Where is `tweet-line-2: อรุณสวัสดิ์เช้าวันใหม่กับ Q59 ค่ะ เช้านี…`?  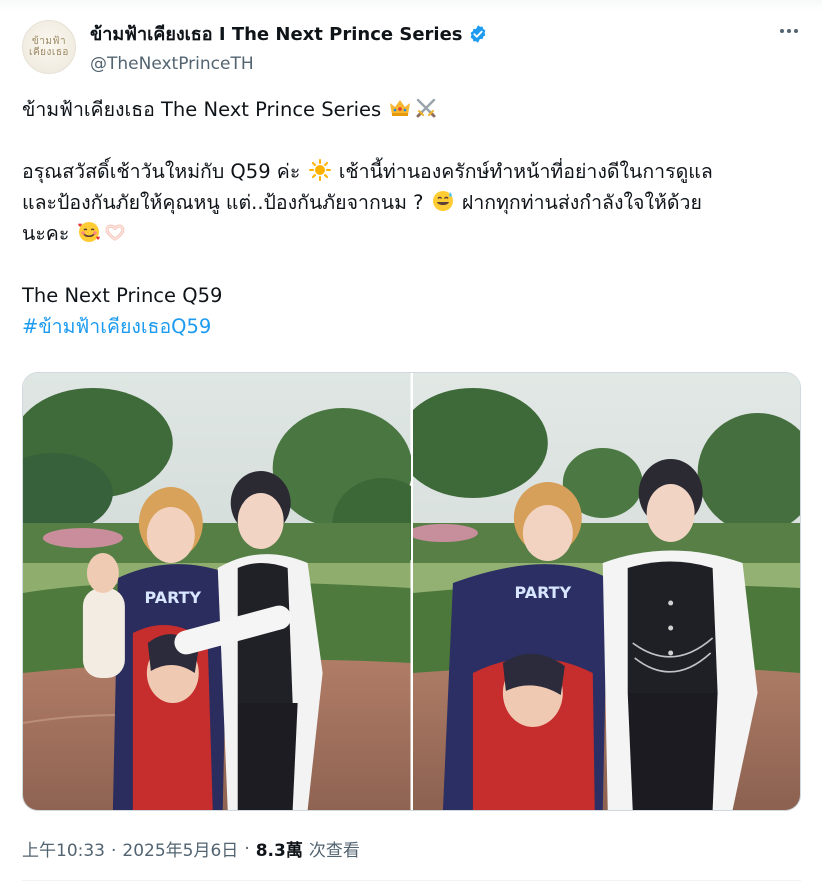
tweet-line-2: อรุณสวัสดิ์เช้าวันใหม่กับ Q59 ค่ะ เช้านี… is located at coordinates (414, 171).